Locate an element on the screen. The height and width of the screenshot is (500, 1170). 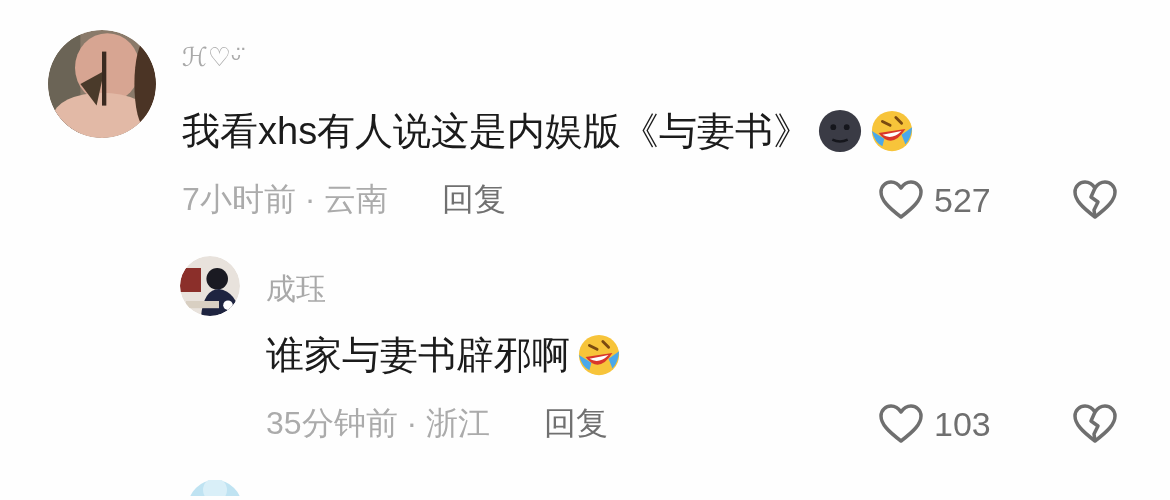
comment-text: 我看xhs有人说这是内娱版《与妻书》 is located at coordinates (497, 131).